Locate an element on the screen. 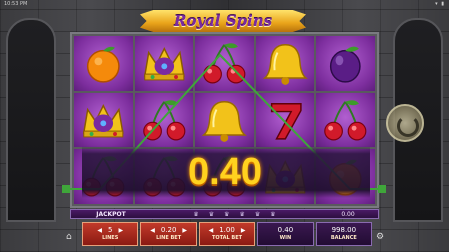 This screenshot has width=449, height=252. win-amount: 0.40 is located at coordinates (225, 172).